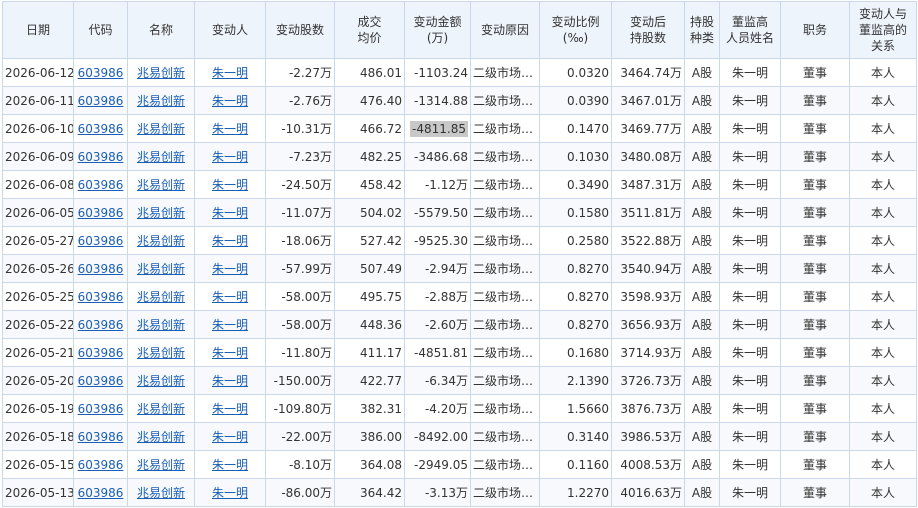  Describe the element at coordinates (369, 296) in the screenshot. I see `cell-price: 495.75` at that location.